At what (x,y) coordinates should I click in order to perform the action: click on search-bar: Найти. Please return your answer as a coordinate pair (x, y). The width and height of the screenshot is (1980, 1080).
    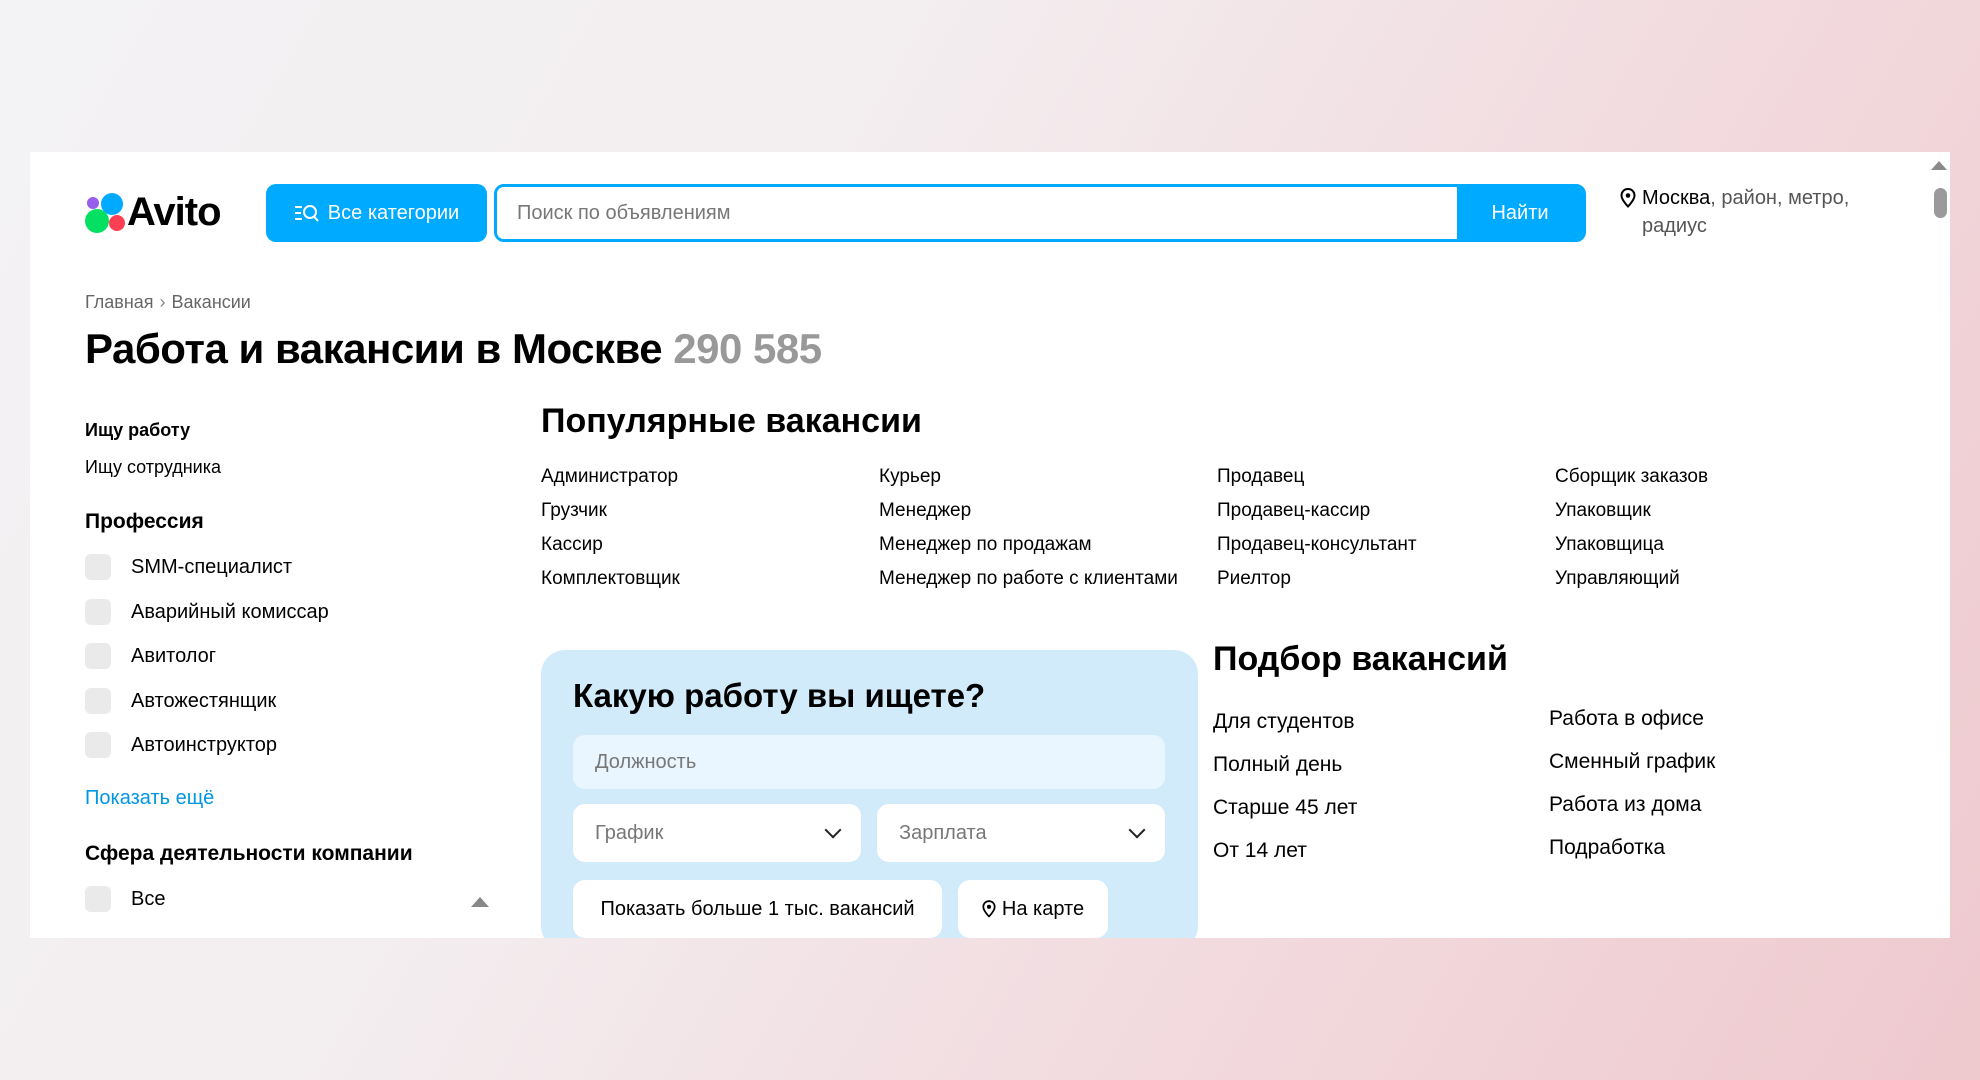
    Looking at the image, I should click on (1040, 213).